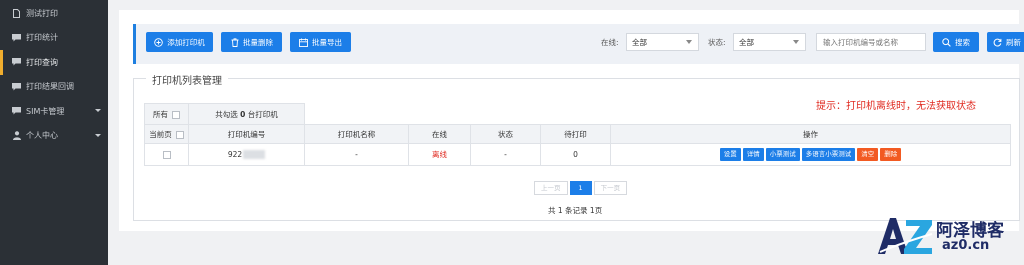  What do you see at coordinates (179, 134) in the screenshot?
I see `select-page-checkbox` at bounding box center [179, 134].